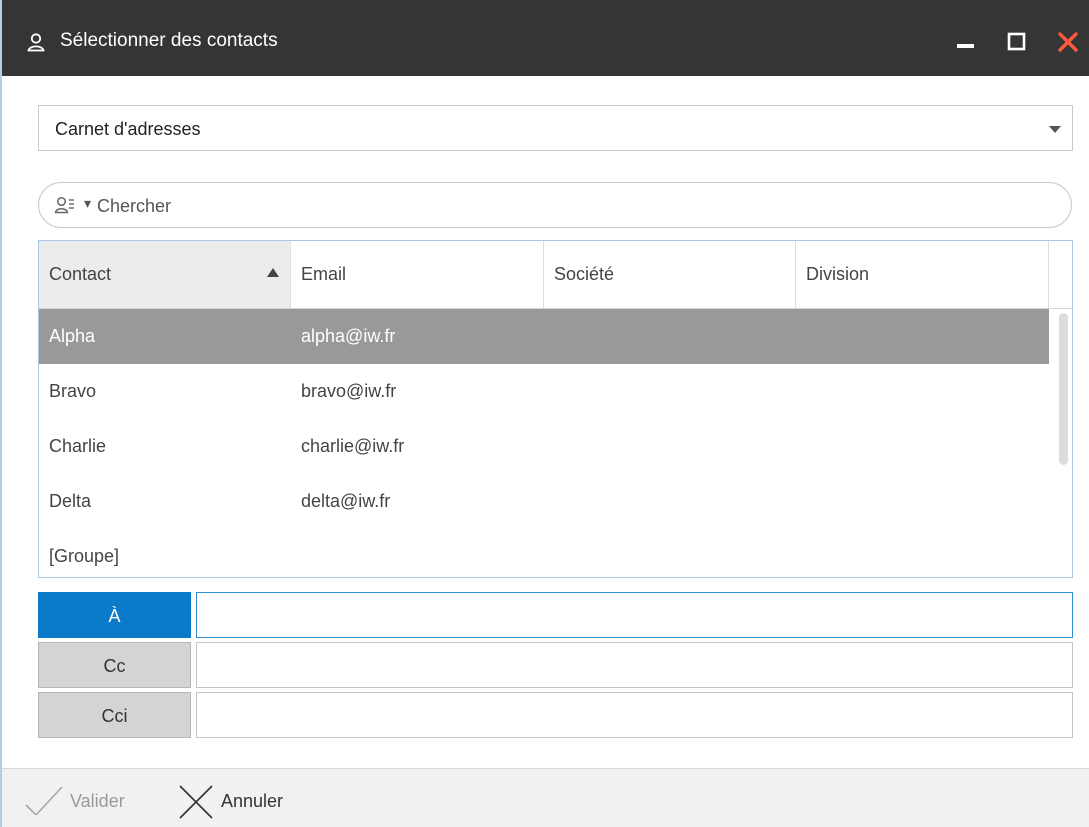 The height and width of the screenshot is (827, 1089). What do you see at coordinates (128, 129) in the screenshot?
I see `address-book-selected: Carnet d'adresses` at bounding box center [128, 129].